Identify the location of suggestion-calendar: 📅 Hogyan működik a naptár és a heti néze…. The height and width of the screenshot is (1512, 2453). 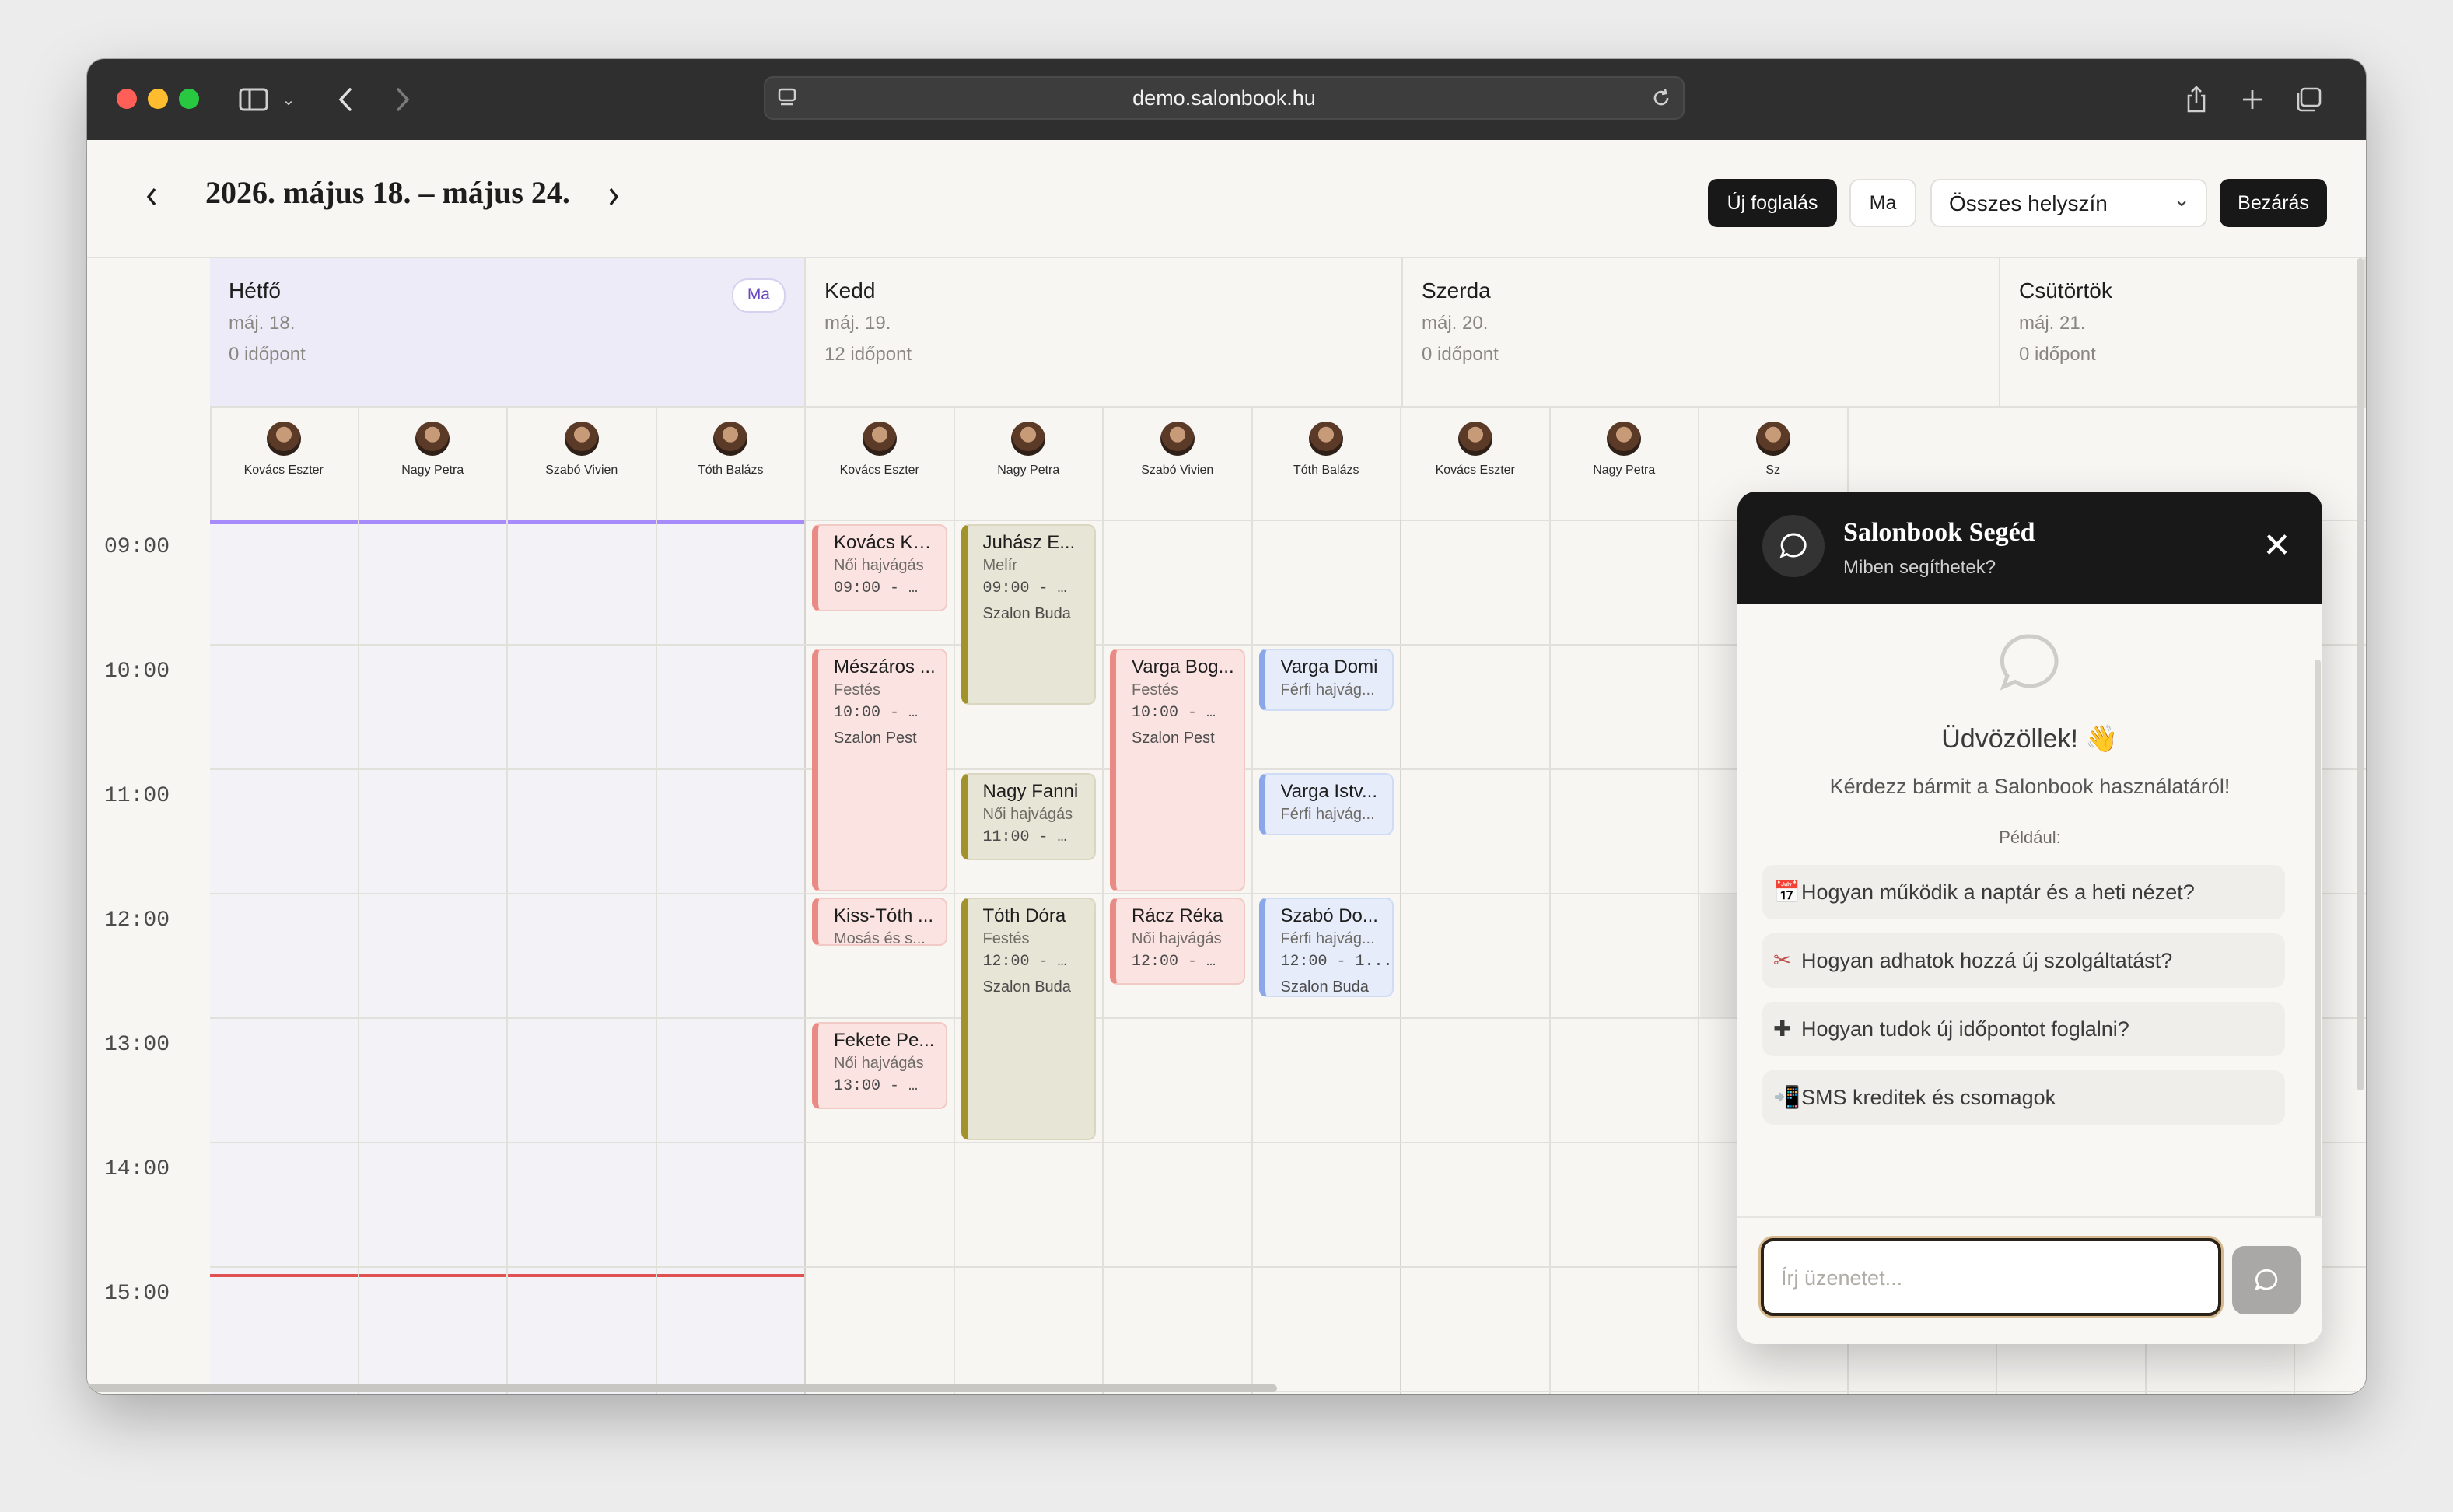
(2024, 892).